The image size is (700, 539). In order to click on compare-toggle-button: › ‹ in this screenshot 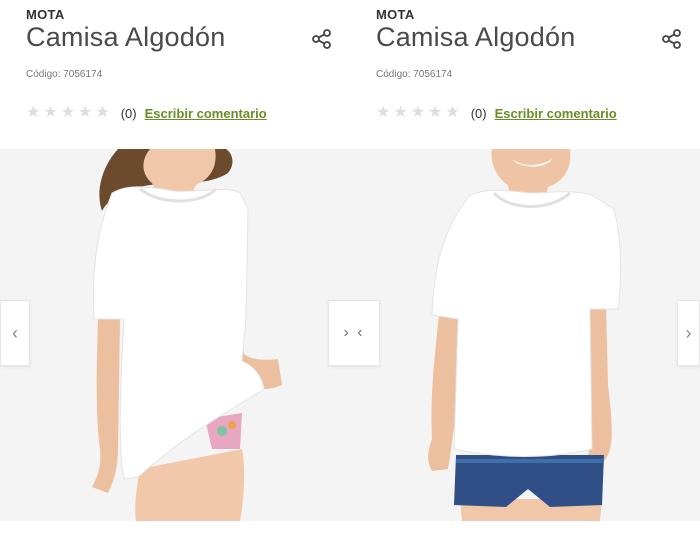, I will do `click(354, 333)`.